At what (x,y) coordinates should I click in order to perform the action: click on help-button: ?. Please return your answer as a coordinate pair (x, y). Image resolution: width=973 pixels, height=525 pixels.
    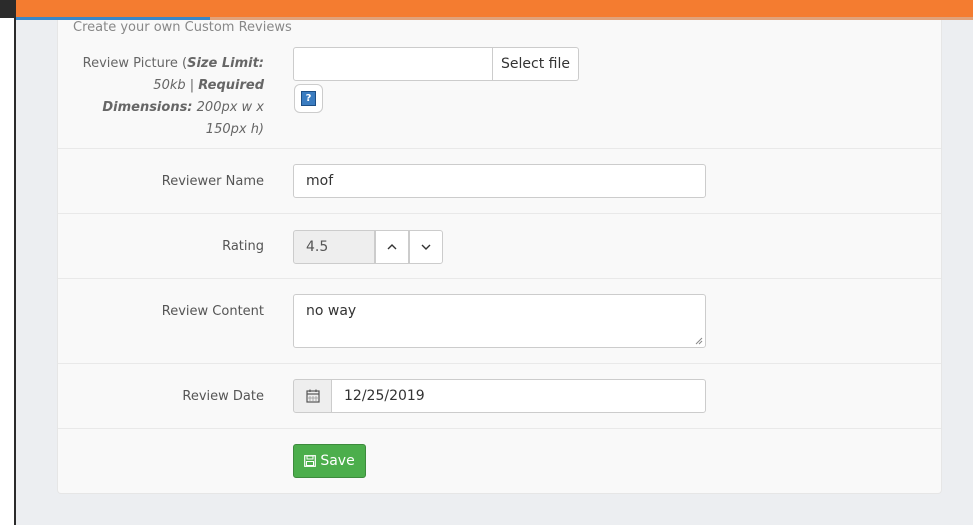
    Looking at the image, I should click on (308, 98).